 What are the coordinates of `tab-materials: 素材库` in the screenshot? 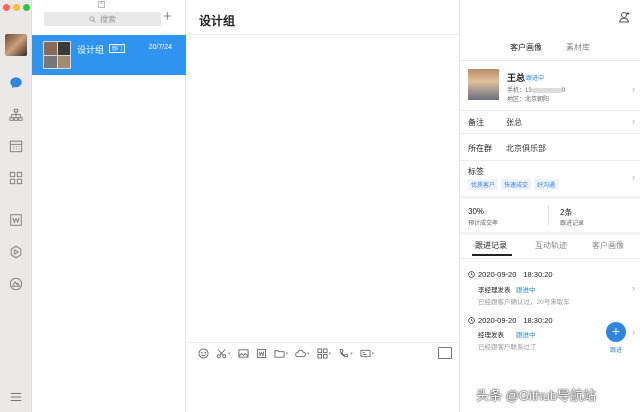 It's located at (578, 50).